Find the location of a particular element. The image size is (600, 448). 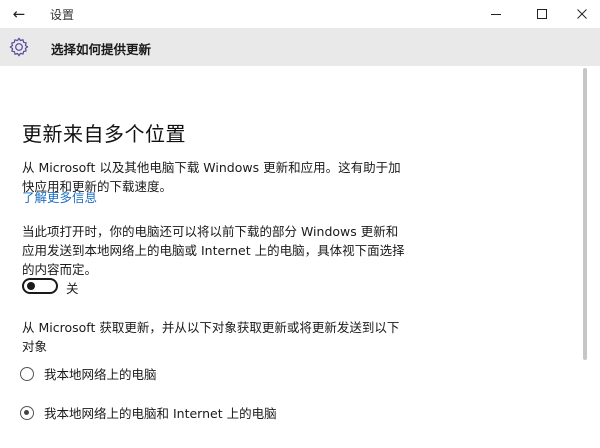

toggle-state-label: 关 is located at coordinates (72, 288).